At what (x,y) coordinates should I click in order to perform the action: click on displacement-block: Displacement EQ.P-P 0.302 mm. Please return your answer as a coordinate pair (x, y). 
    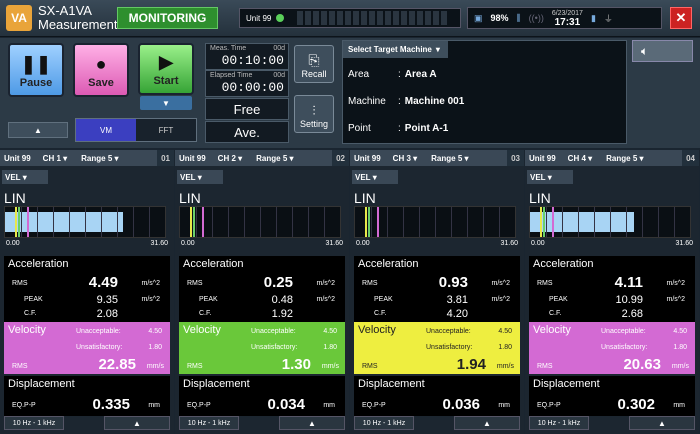
    Looking at the image, I should click on (612, 396).